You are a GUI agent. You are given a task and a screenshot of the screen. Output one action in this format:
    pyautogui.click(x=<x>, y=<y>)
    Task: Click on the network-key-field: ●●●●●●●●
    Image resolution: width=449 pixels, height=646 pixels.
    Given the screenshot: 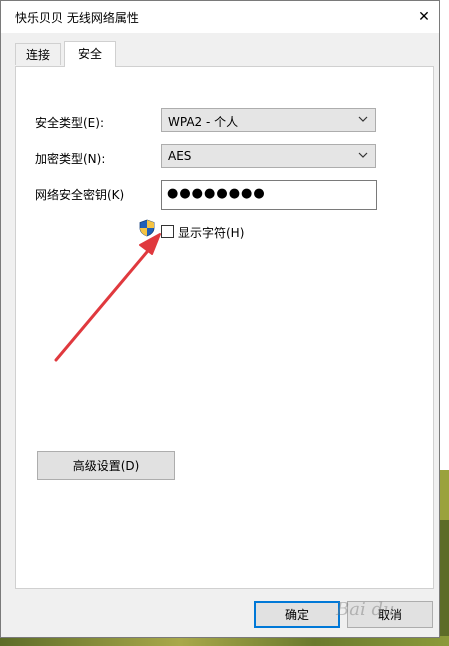 What is the action you would take?
    pyautogui.click(x=269, y=195)
    